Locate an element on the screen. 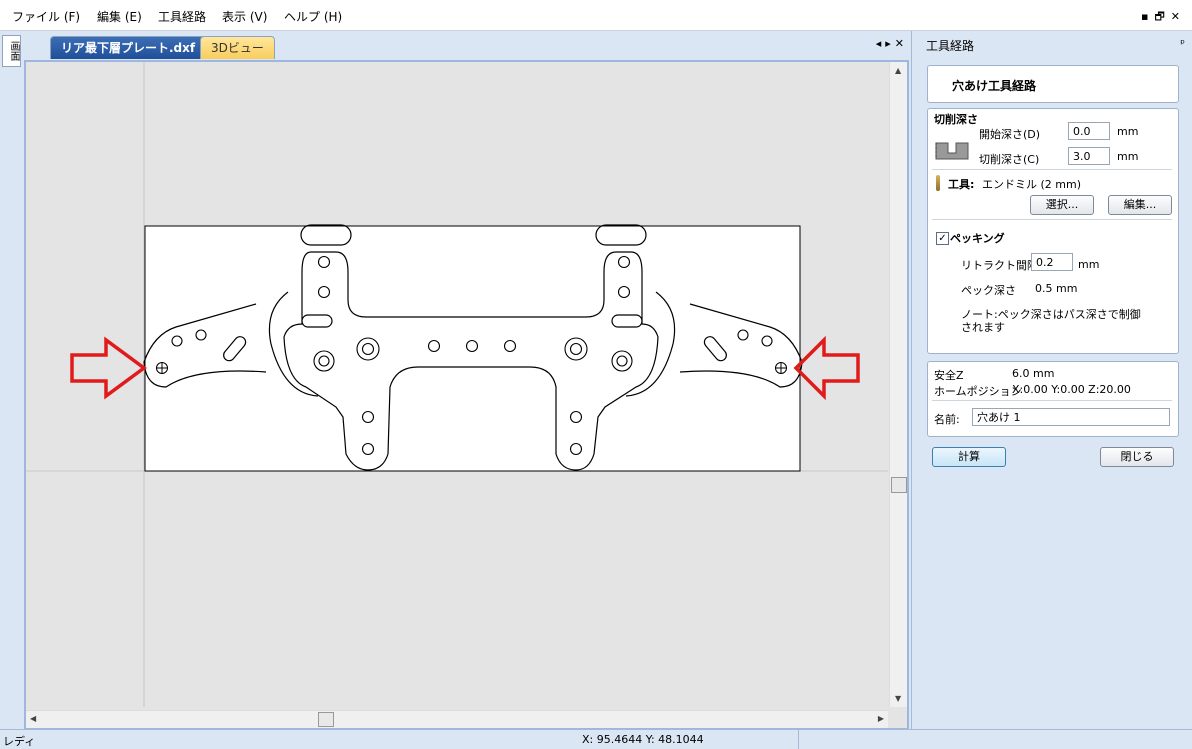  end-mill-icon is located at coordinates (938, 183).